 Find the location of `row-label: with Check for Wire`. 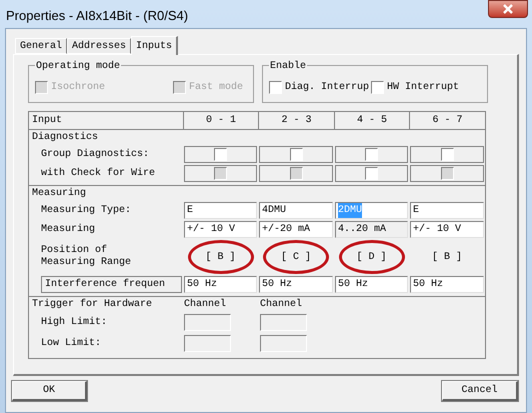

row-label: with Check for Wire is located at coordinates (98, 174).